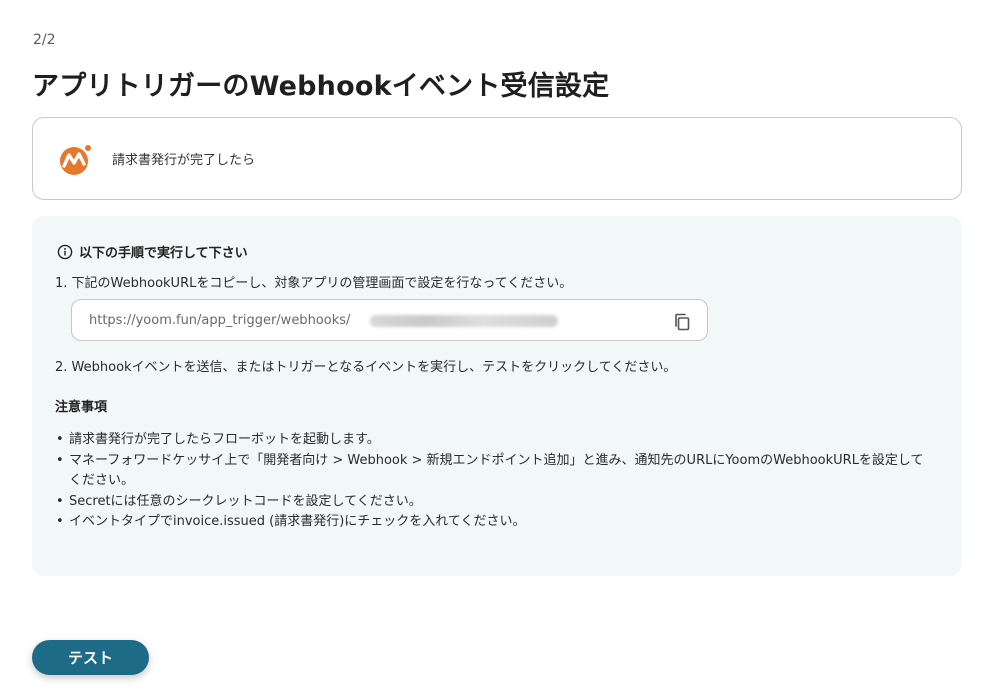  I want to click on copy-icon, so click(682, 322).